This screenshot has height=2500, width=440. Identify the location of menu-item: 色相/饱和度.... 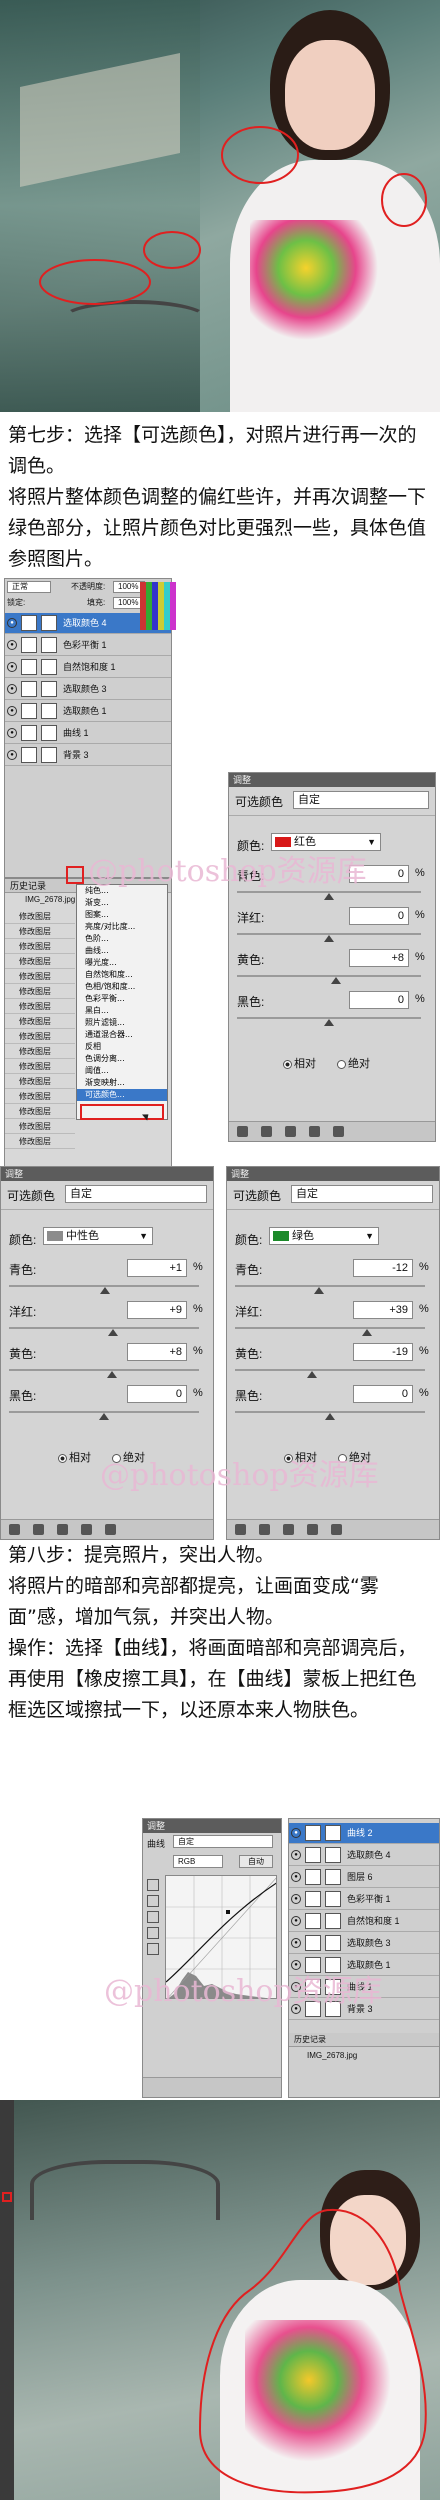
(122, 987).